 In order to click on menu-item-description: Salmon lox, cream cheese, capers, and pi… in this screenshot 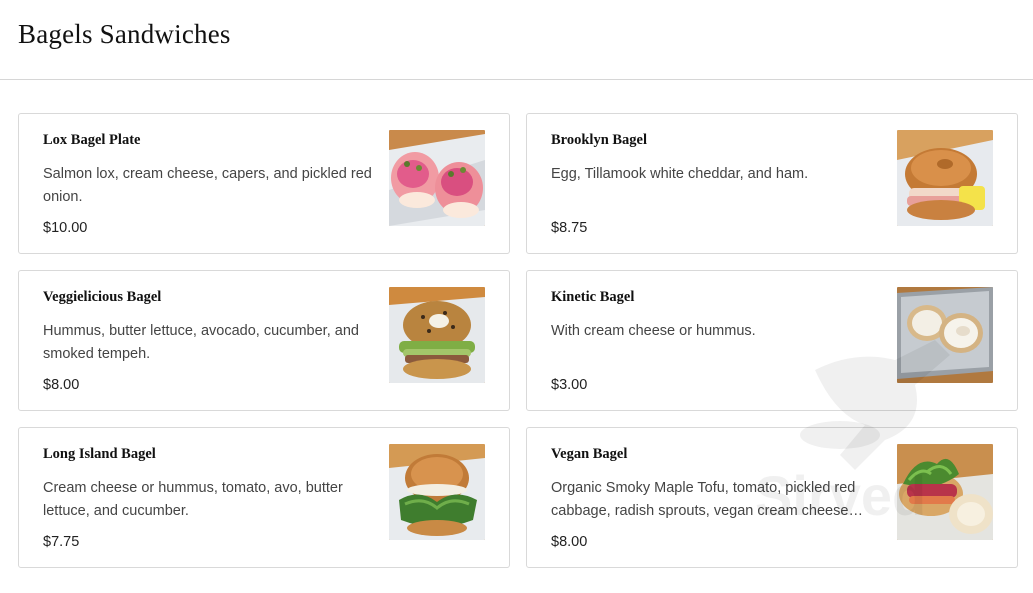, I will do `click(207, 185)`.